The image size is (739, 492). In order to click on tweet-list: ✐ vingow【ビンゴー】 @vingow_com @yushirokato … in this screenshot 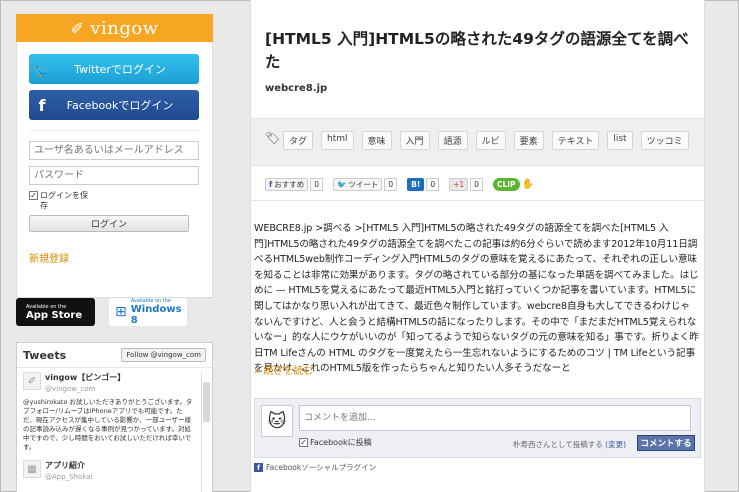, I will do `click(114, 430)`.